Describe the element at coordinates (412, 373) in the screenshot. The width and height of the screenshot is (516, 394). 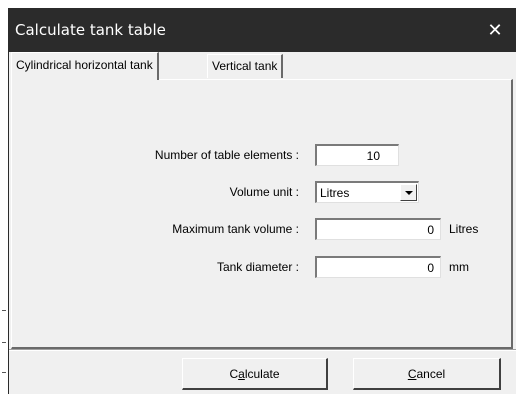
I see `cancel-label-mnemonic: C` at that location.